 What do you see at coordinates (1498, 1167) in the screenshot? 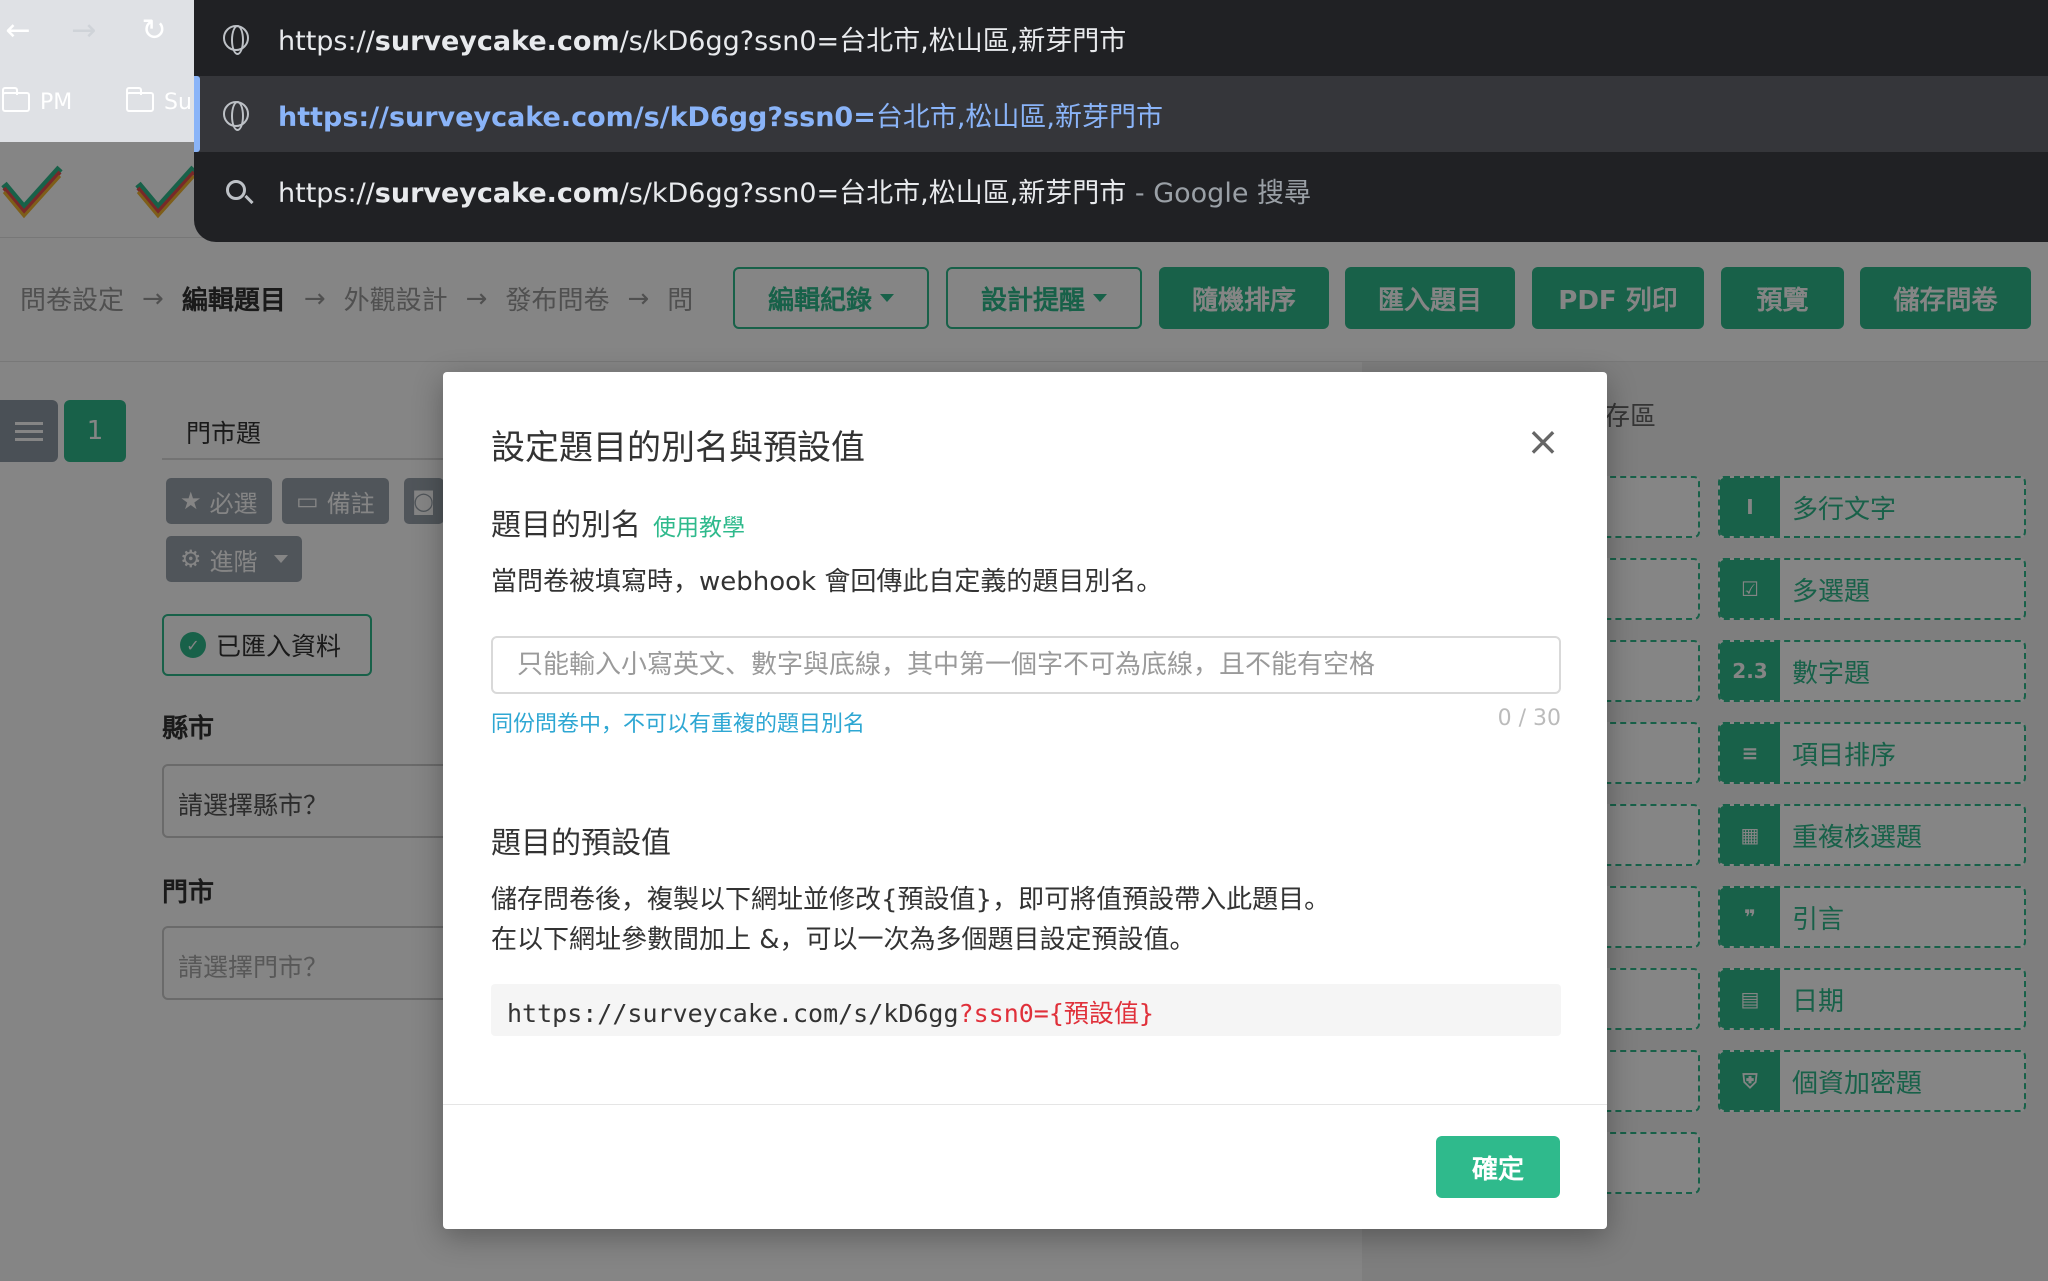
I see `confirm-button: 確定` at bounding box center [1498, 1167].